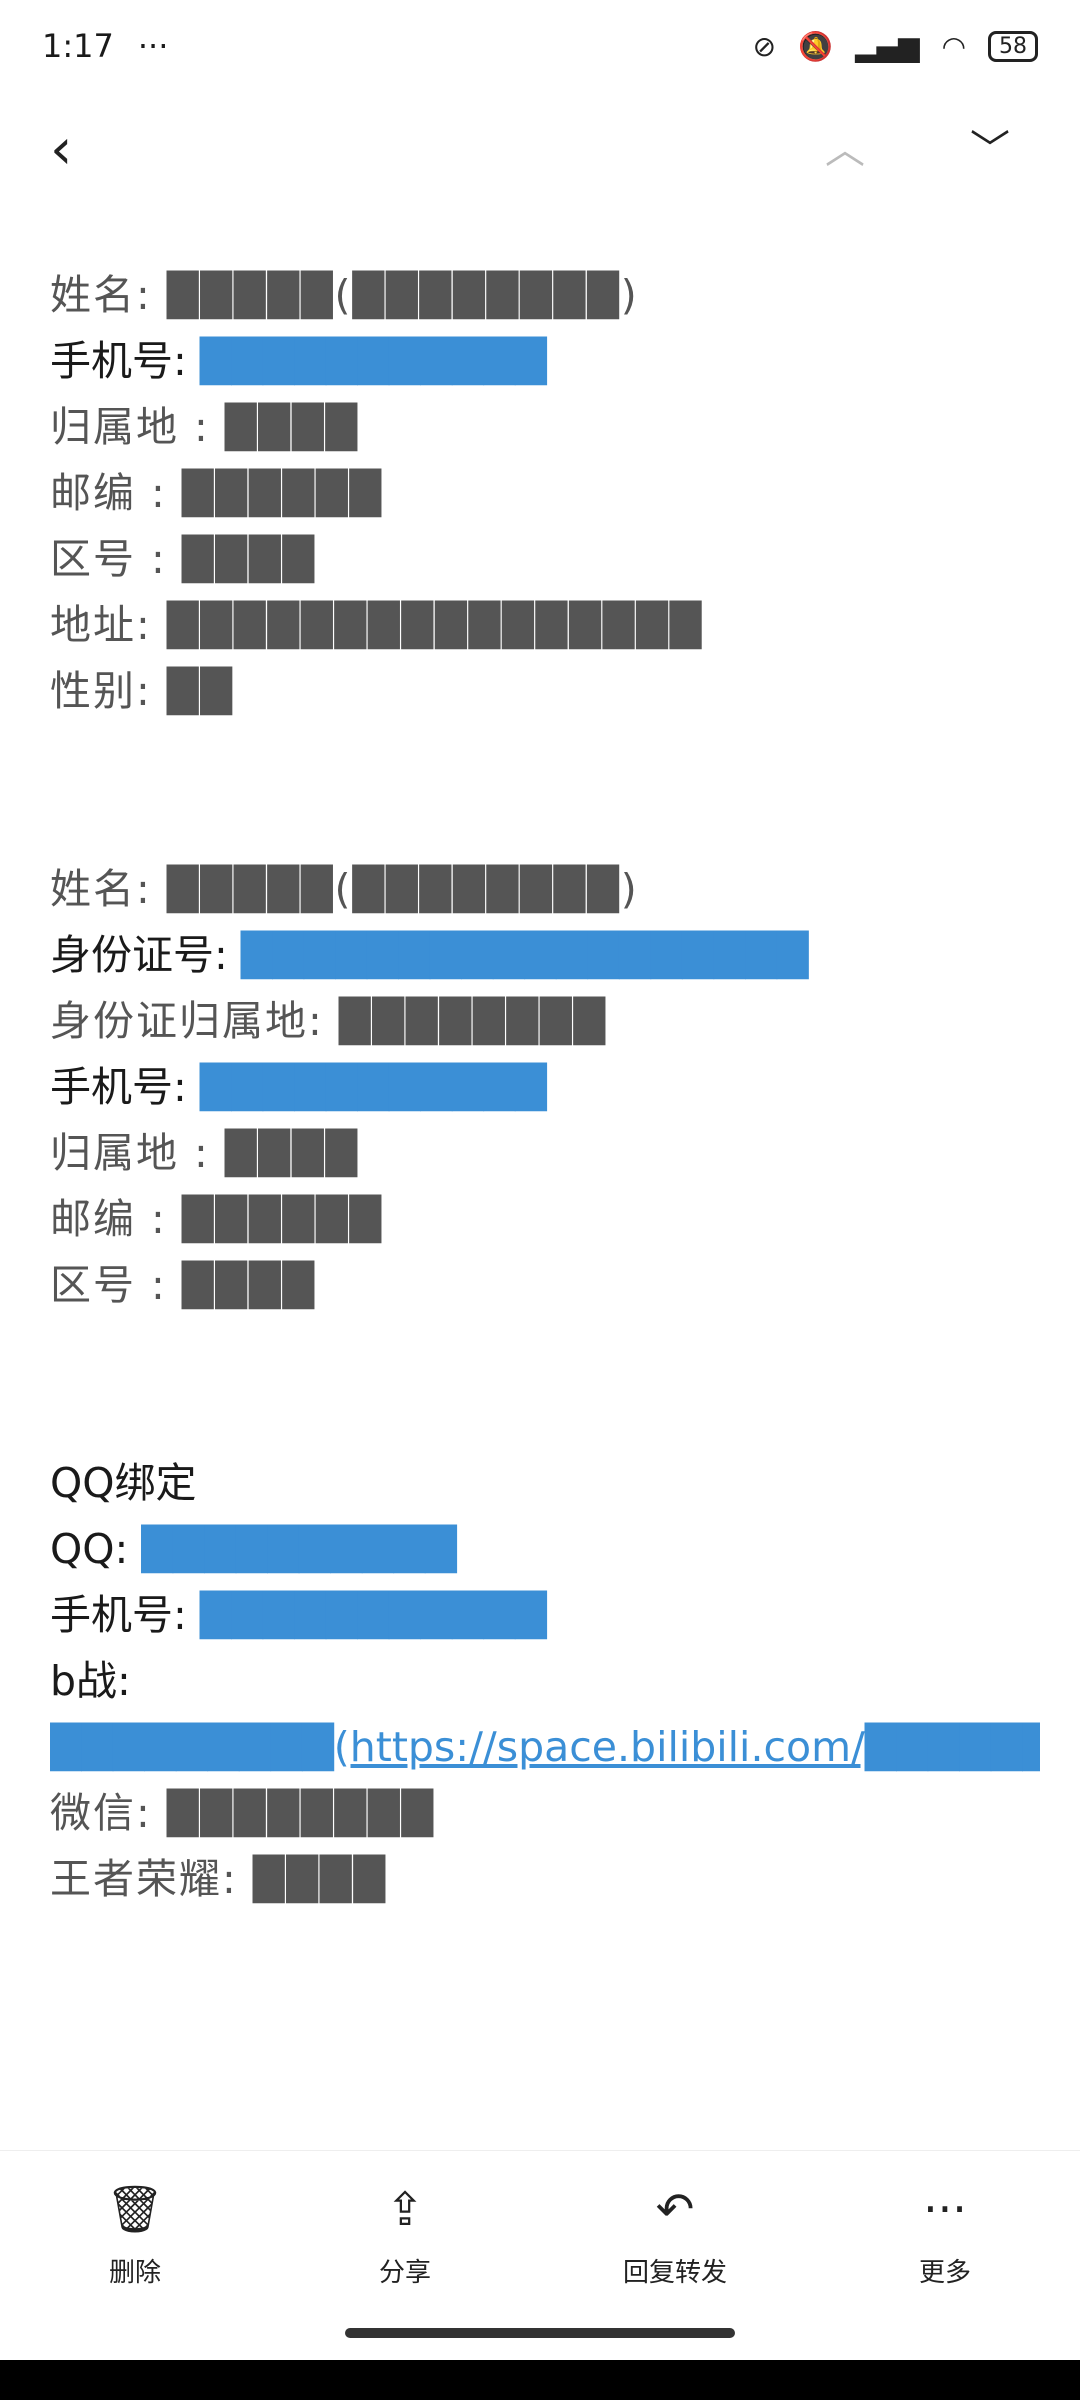  What do you see at coordinates (674, 2272) in the screenshot?
I see `reply-label: 回复转发` at bounding box center [674, 2272].